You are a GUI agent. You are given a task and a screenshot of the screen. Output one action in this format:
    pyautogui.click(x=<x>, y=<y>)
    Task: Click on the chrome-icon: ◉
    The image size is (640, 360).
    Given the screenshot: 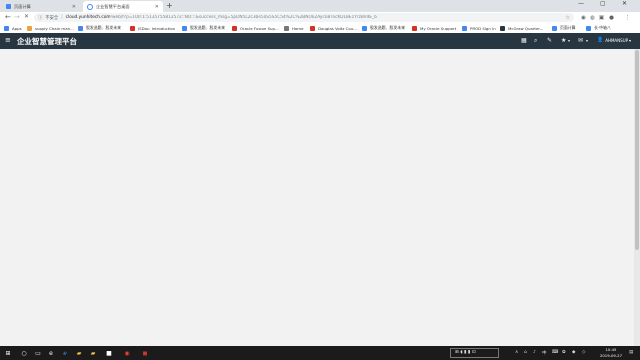 What is the action you would take?
    pyautogui.click(x=127, y=353)
    